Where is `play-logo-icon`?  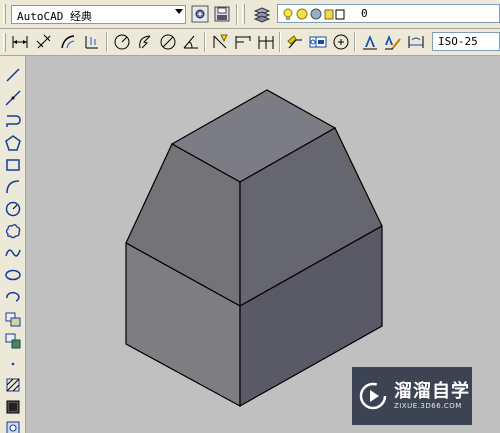 play-logo-icon is located at coordinates (373, 396).